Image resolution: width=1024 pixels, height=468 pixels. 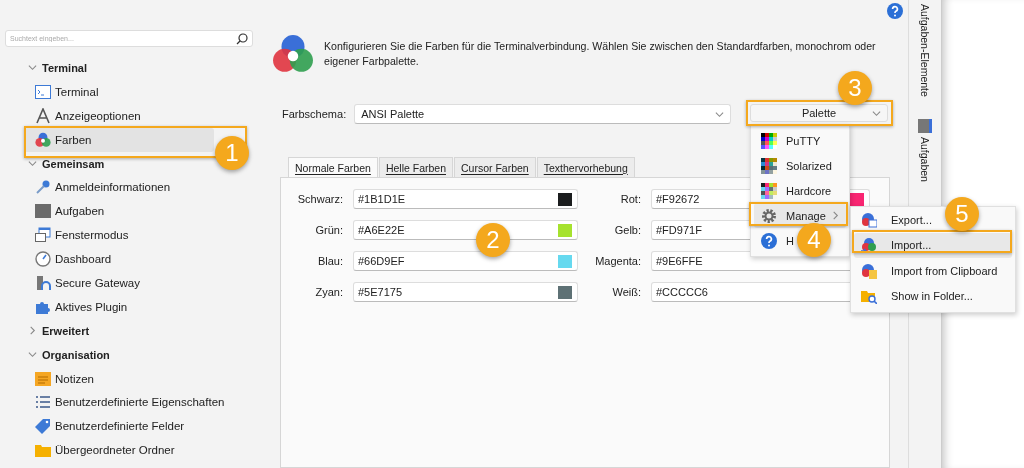 I want to click on field-label: Weiß:, so click(x=626, y=292).